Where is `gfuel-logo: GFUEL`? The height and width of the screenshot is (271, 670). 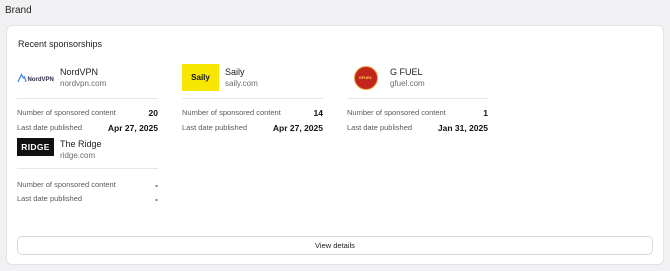
gfuel-logo: GFUEL is located at coordinates (365, 77).